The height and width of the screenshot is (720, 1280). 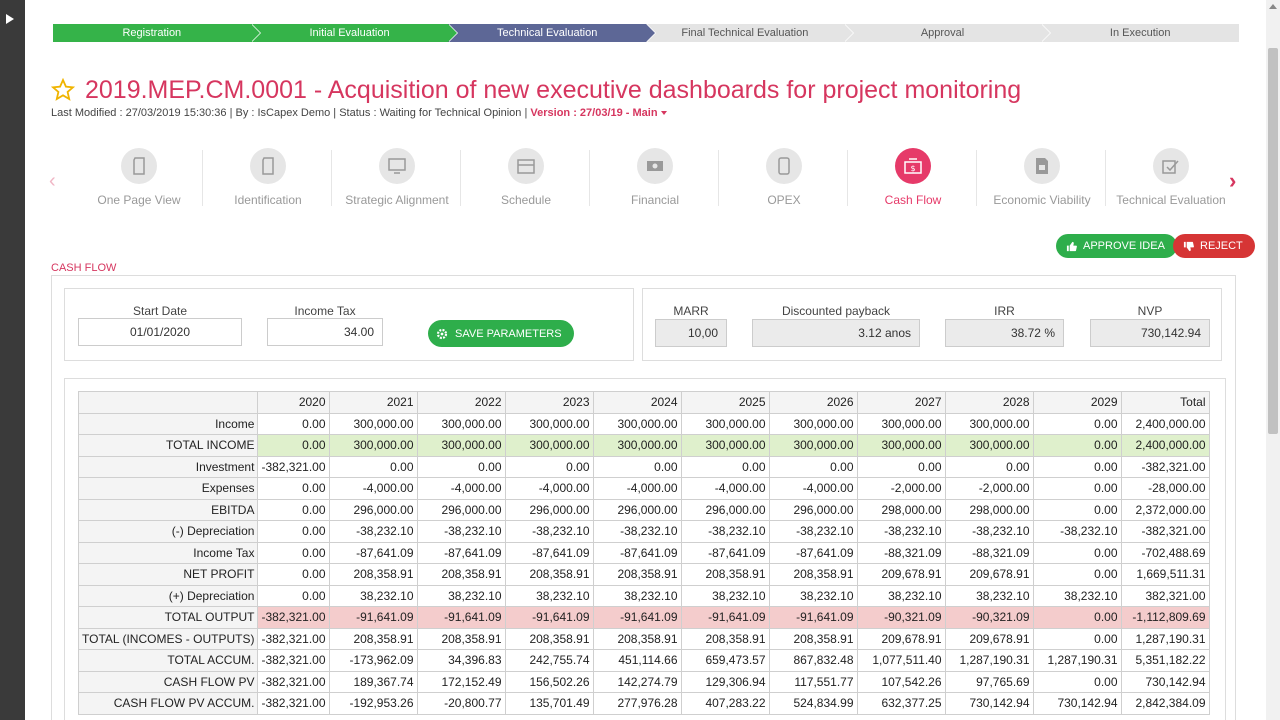 I want to click on step-registration: Registration, so click(x=157, y=33).